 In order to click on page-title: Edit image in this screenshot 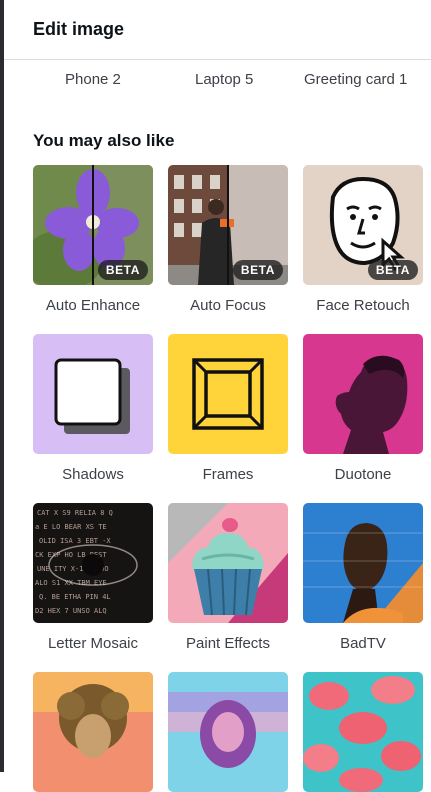, I will do `click(79, 29)`.